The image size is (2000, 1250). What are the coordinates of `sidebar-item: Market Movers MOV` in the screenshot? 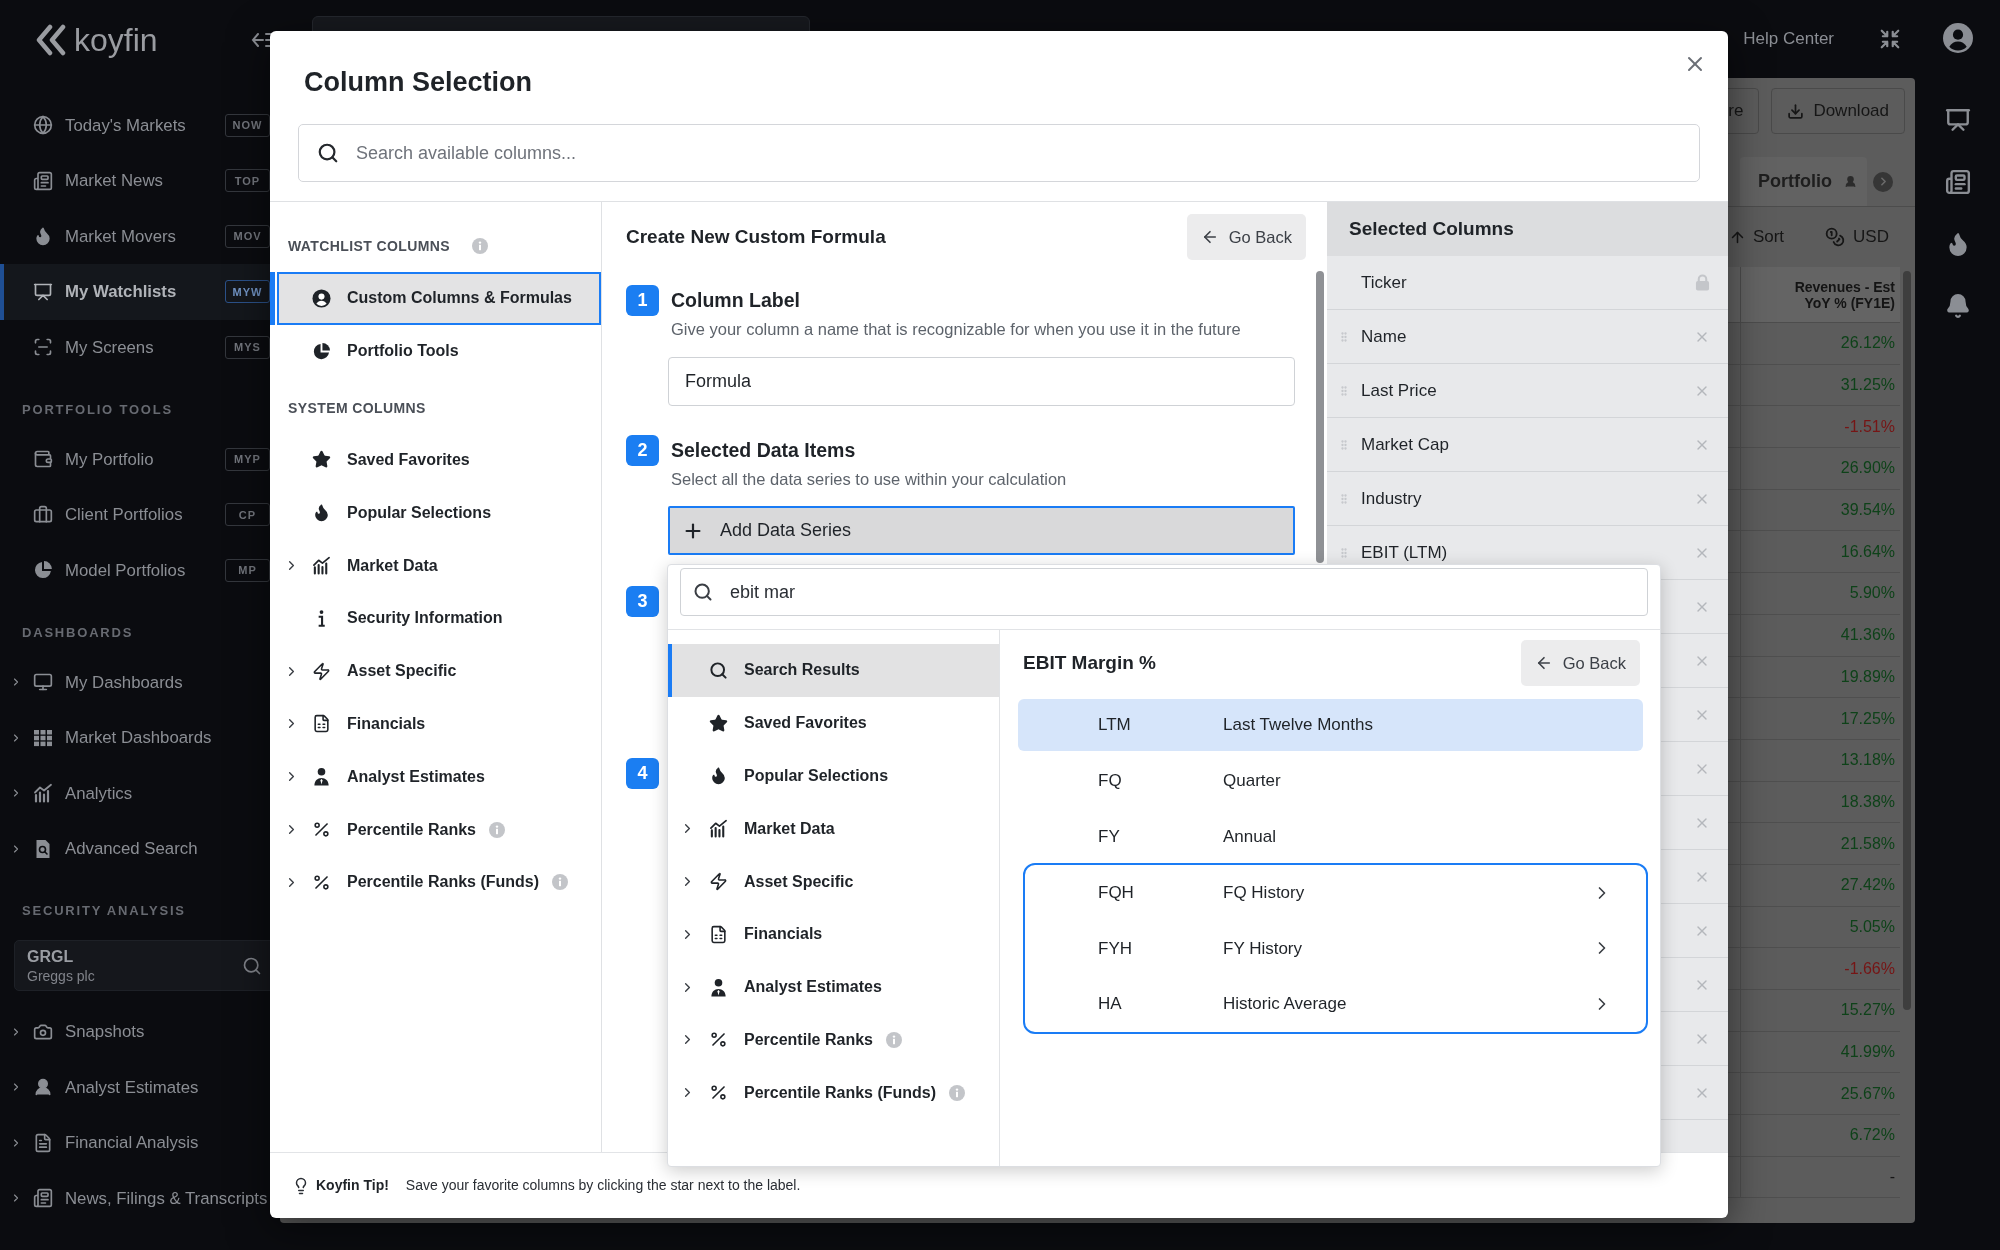 It's located at (140, 236).